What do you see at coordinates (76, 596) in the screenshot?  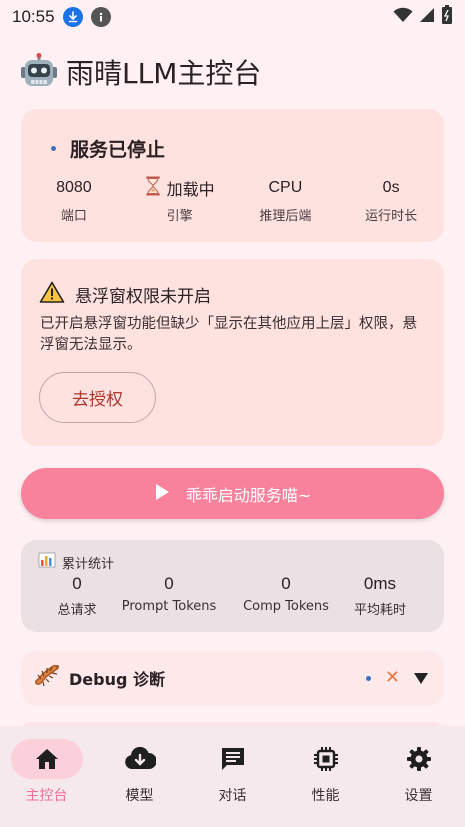 I see `stat-total-requests: 0 总请求` at bounding box center [76, 596].